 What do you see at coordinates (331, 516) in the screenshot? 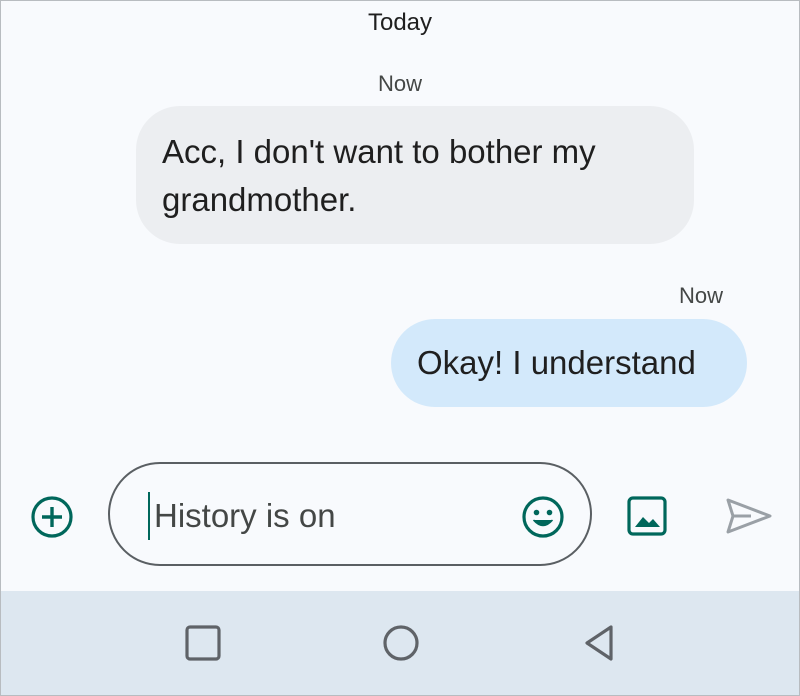
I see `message-input` at bounding box center [331, 516].